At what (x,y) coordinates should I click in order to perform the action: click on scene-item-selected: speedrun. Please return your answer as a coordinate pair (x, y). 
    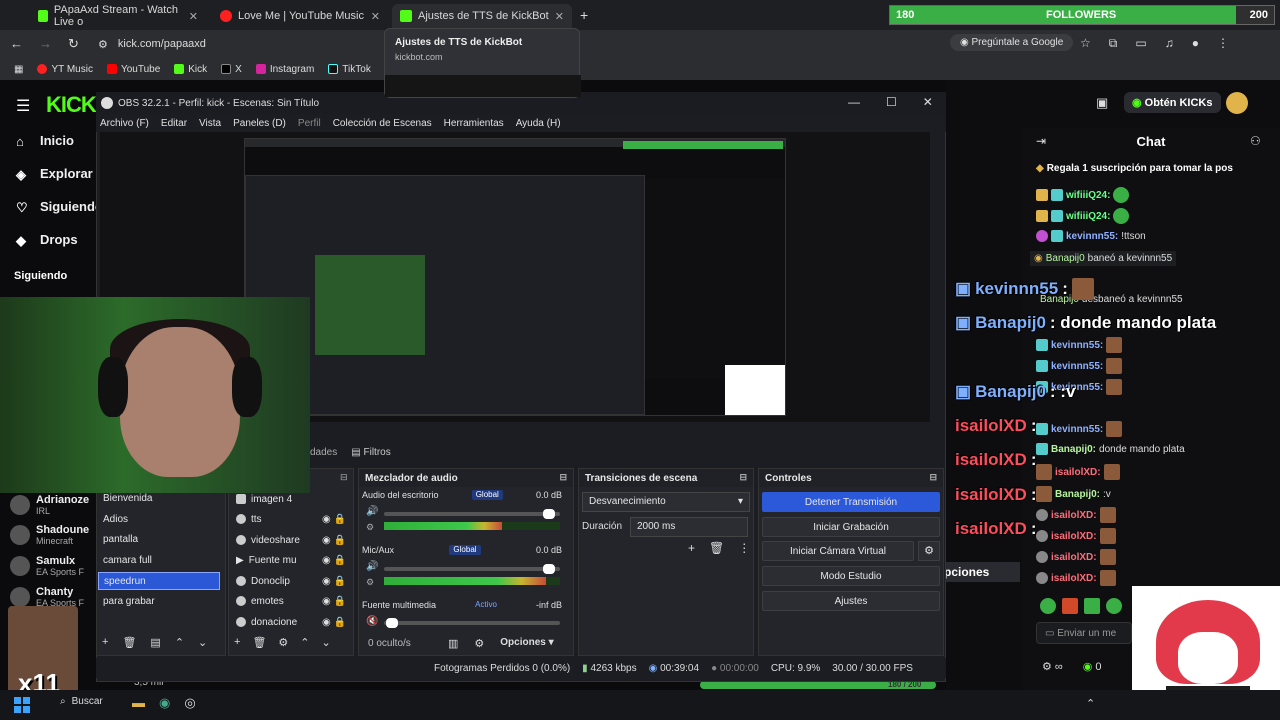
    Looking at the image, I should click on (159, 581).